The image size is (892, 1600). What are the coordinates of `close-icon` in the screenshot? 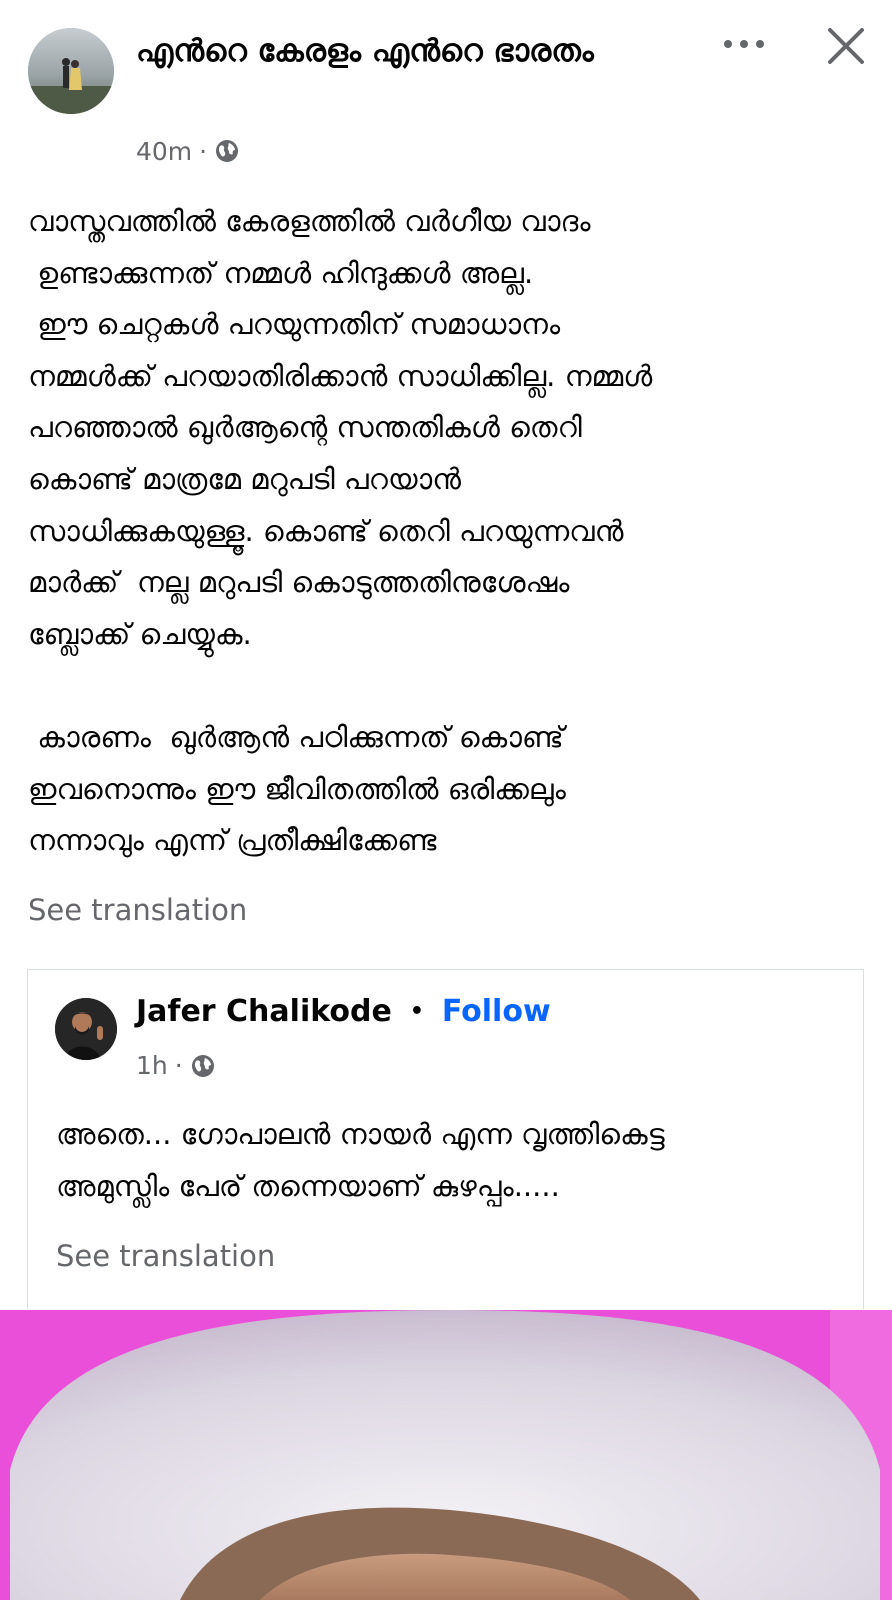 It's located at (846, 46).